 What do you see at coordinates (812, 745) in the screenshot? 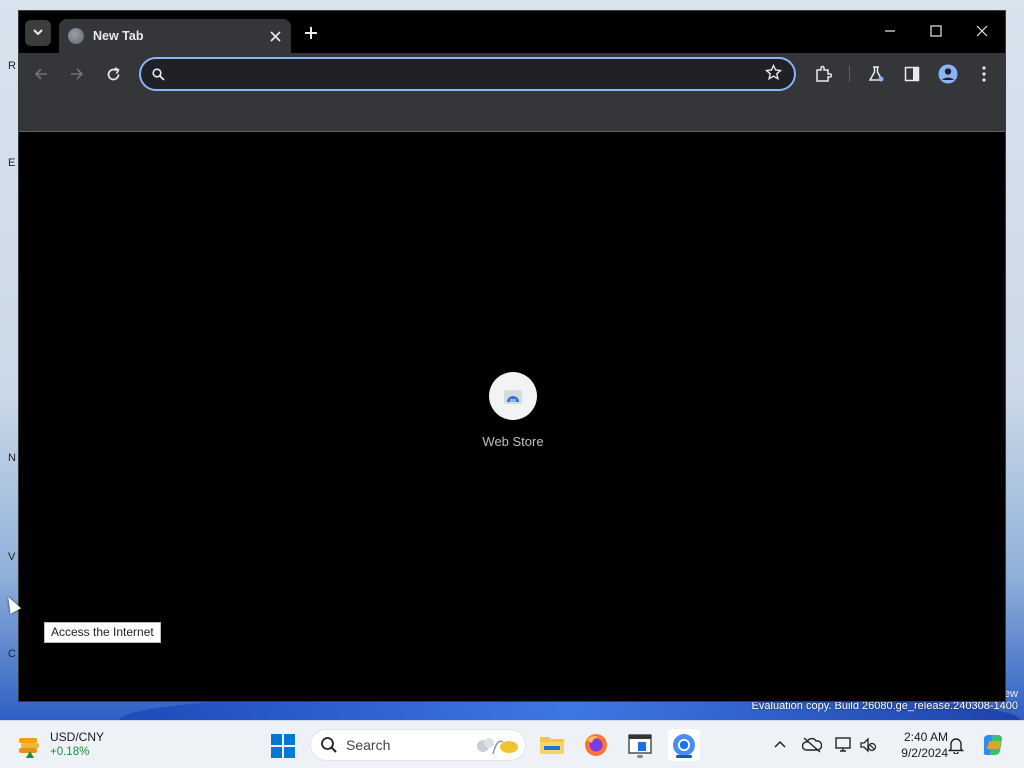
I see `onedrive-offline-icon` at bounding box center [812, 745].